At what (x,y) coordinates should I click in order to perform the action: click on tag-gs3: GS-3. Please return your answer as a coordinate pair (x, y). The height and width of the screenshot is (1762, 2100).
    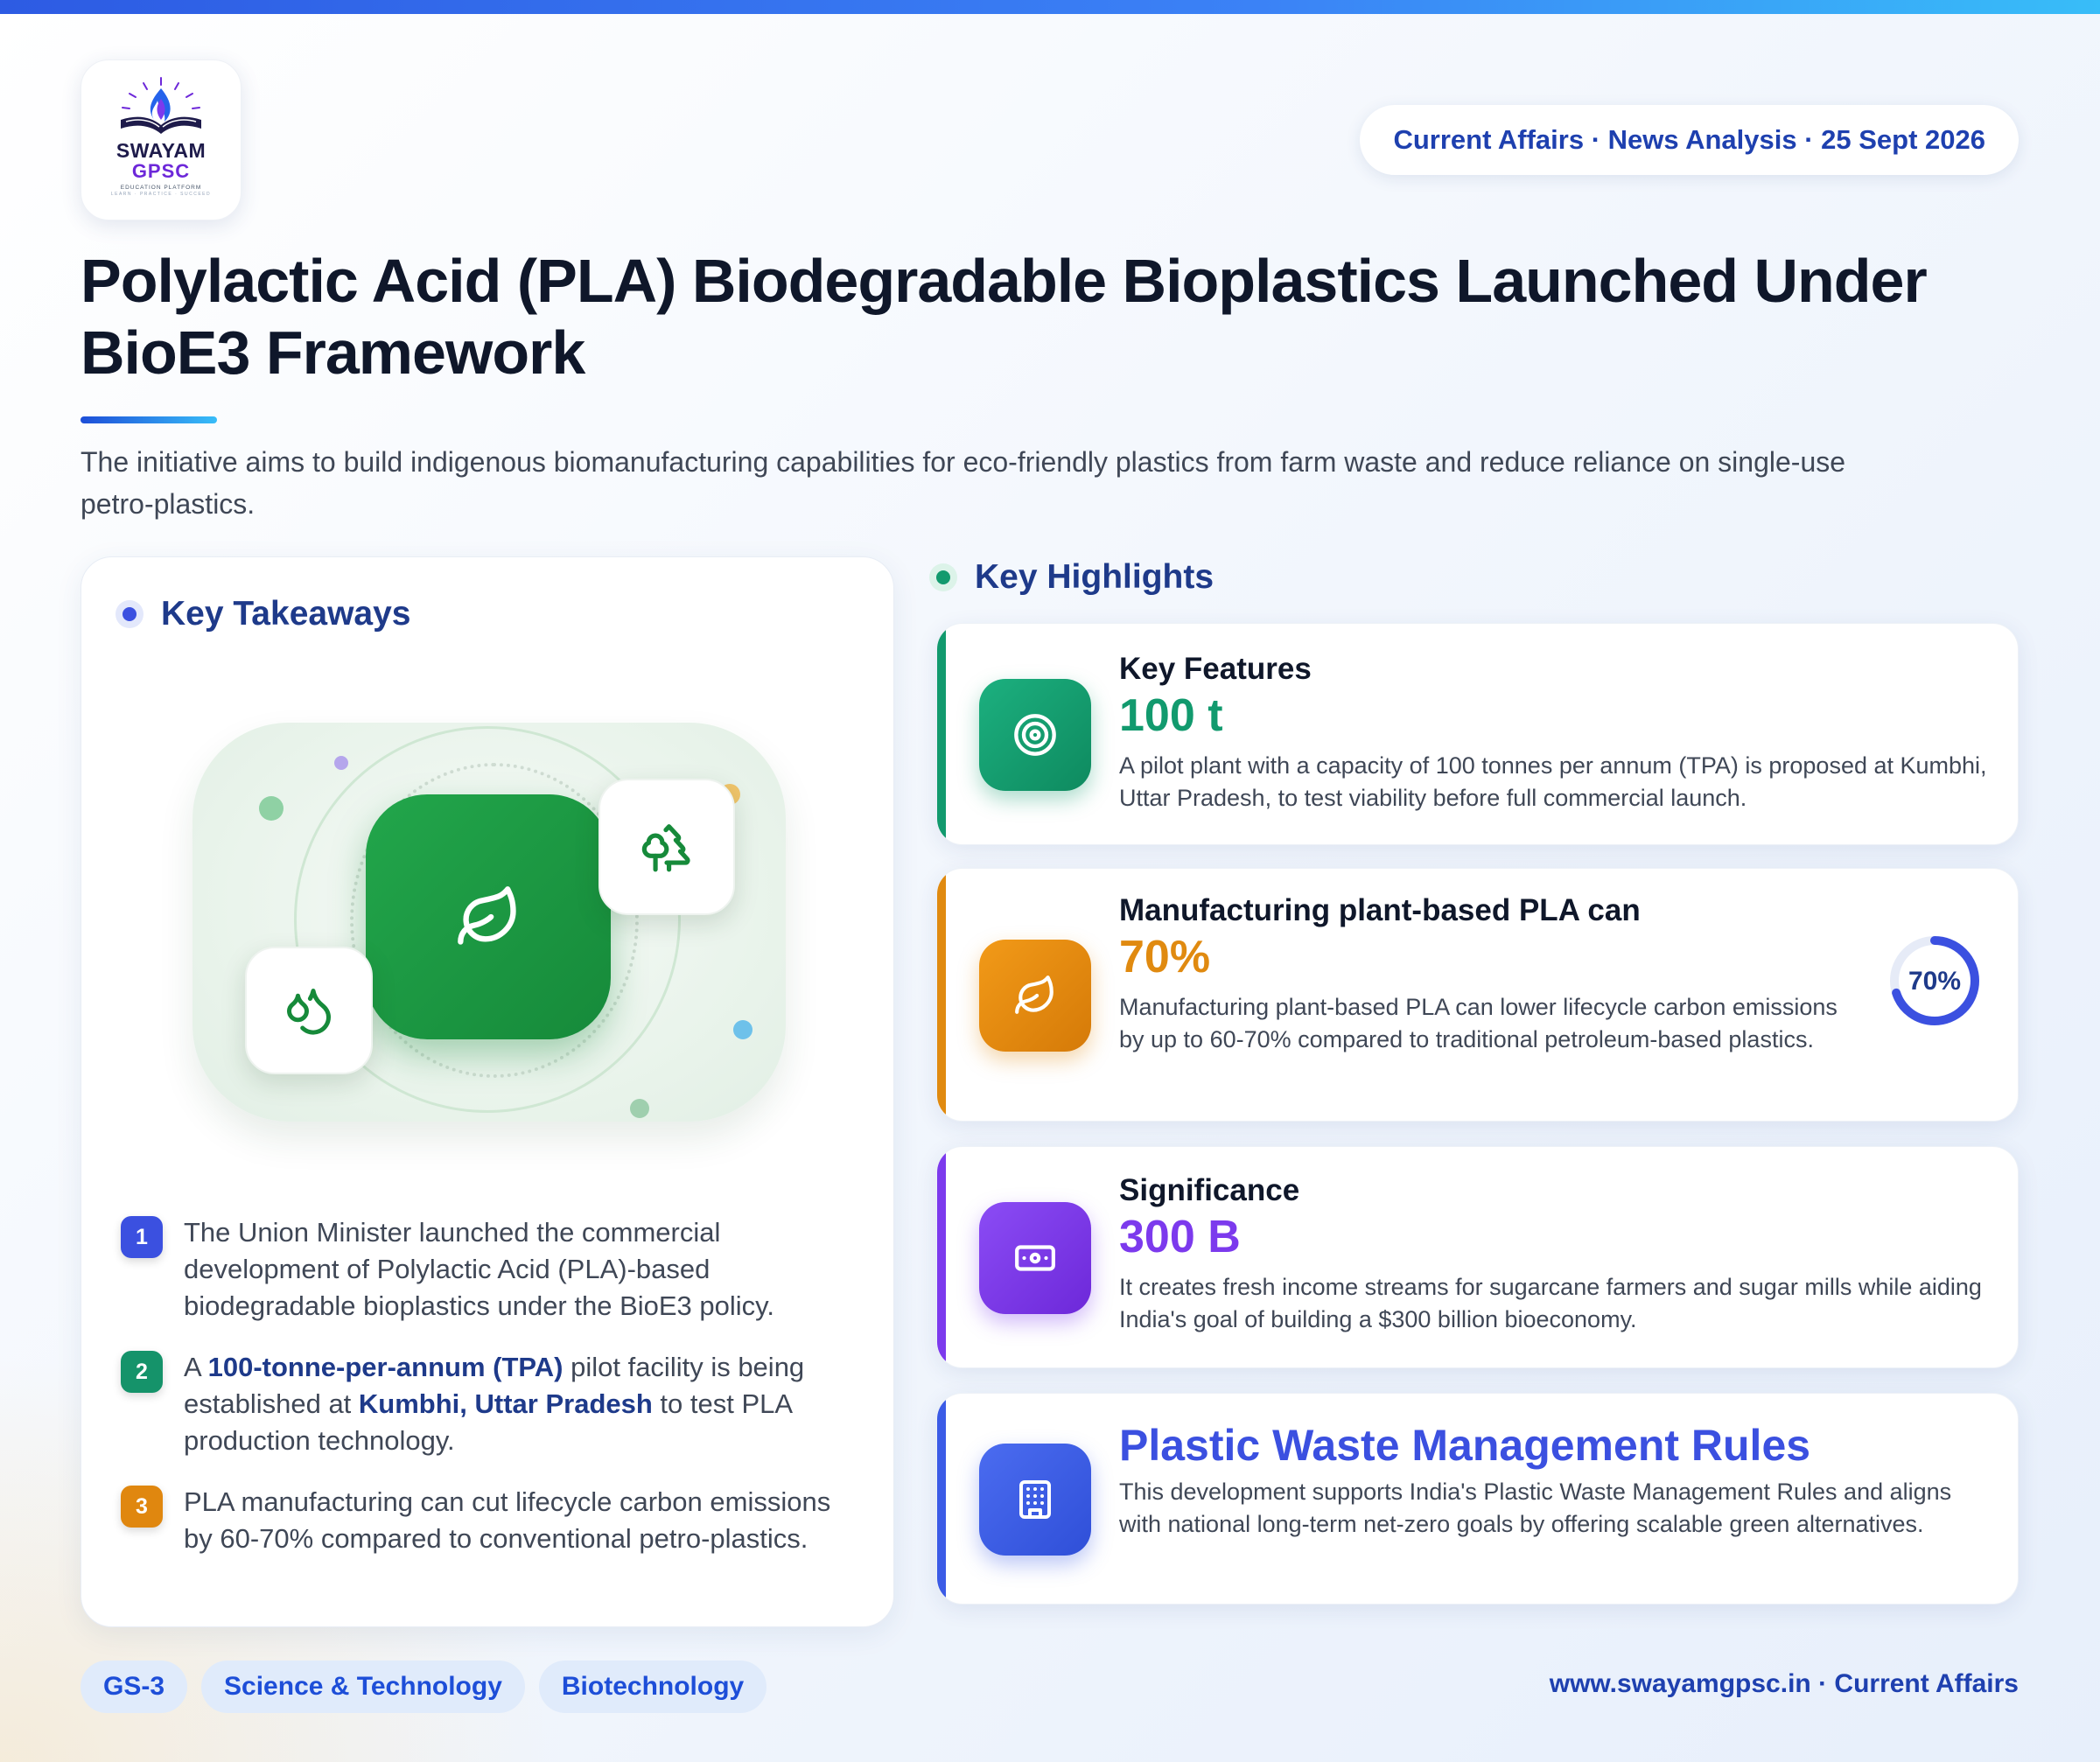
    Looking at the image, I should click on (134, 1687).